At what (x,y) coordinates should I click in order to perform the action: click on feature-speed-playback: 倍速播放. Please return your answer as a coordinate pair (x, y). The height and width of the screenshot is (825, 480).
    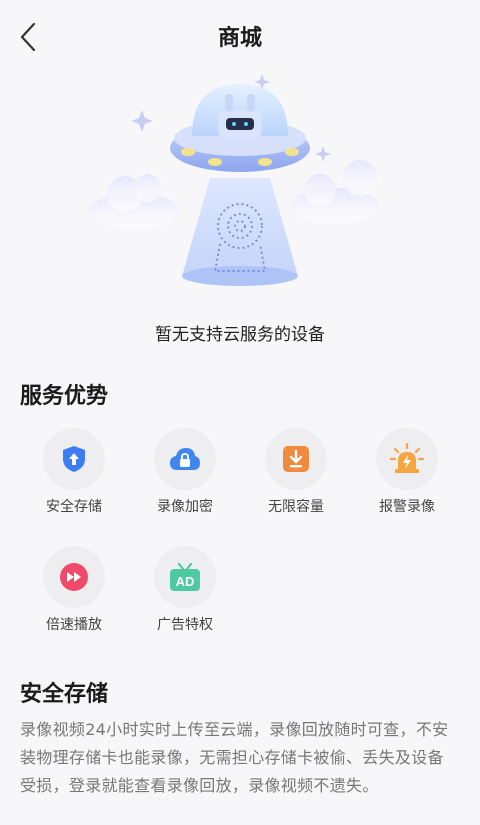
    Looking at the image, I should click on (74, 590).